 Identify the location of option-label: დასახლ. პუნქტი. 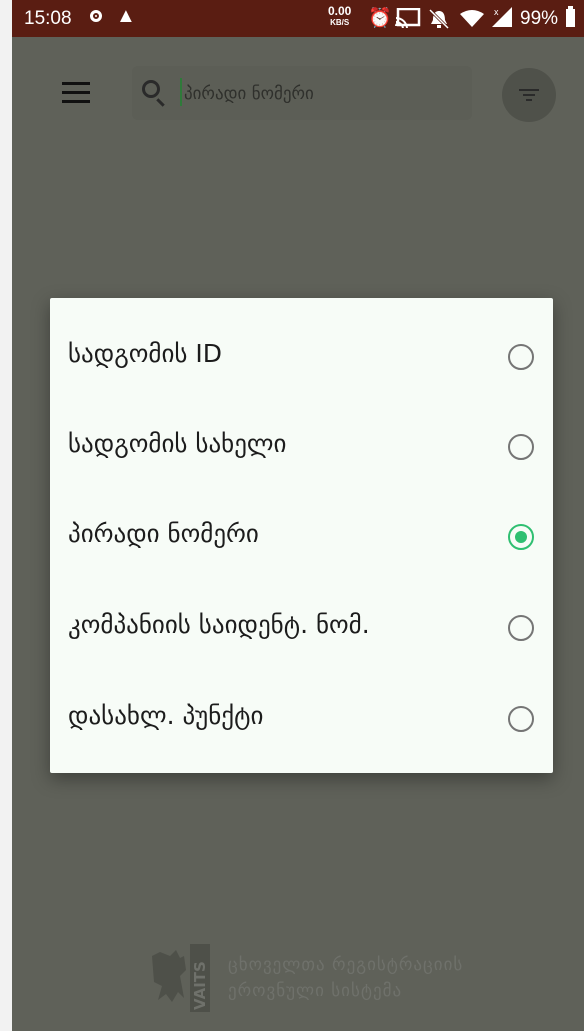
(166, 715).